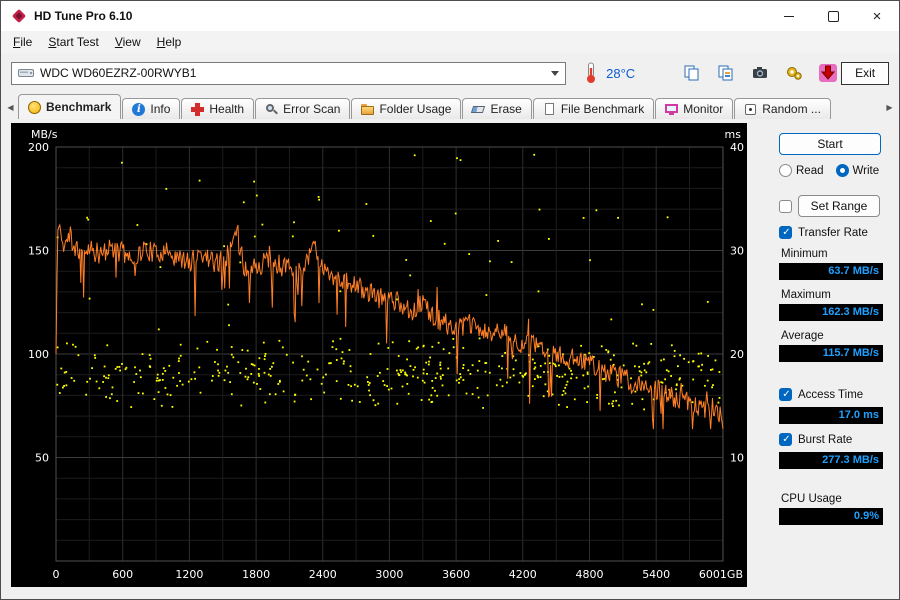 Image resolution: width=900 pixels, height=600 pixels. What do you see at coordinates (555, 73) in the screenshot?
I see `dropdown-arrow-icon` at bounding box center [555, 73].